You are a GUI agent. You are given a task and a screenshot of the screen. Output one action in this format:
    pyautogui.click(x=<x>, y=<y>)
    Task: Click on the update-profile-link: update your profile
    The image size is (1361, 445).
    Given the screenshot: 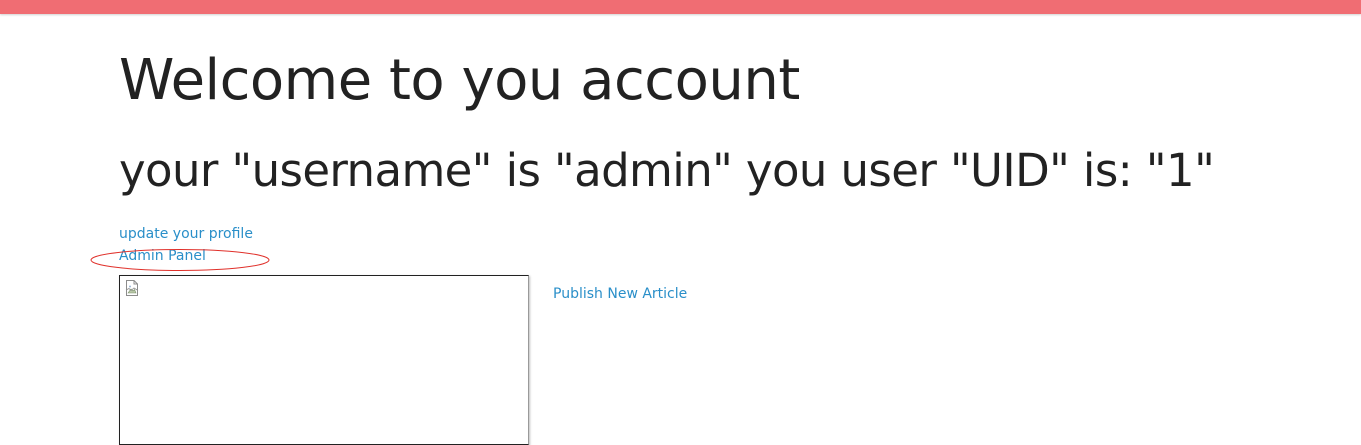 What is the action you would take?
    pyautogui.click(x=186, y=234)
    